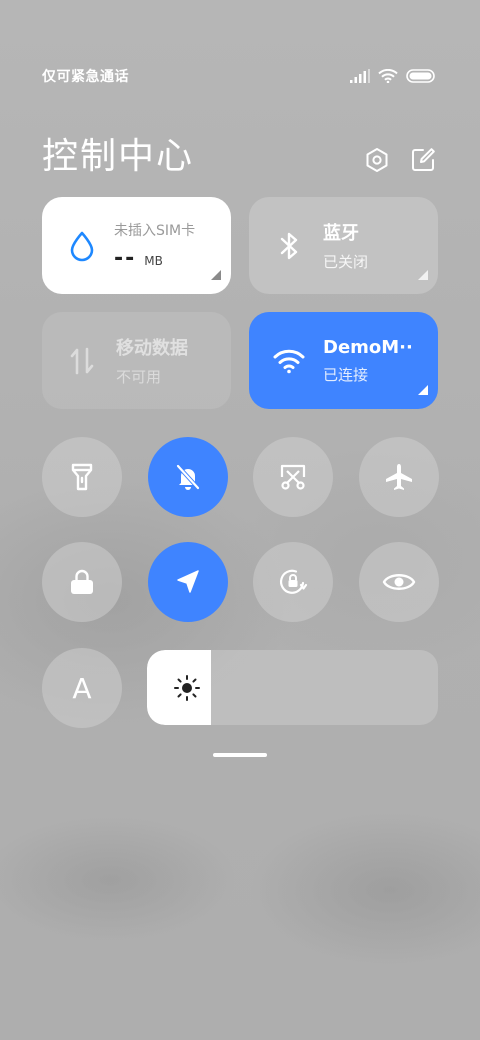 The width and height of the screenshot is (480, 1040). I want to click on edit-button, so click(423, 160).